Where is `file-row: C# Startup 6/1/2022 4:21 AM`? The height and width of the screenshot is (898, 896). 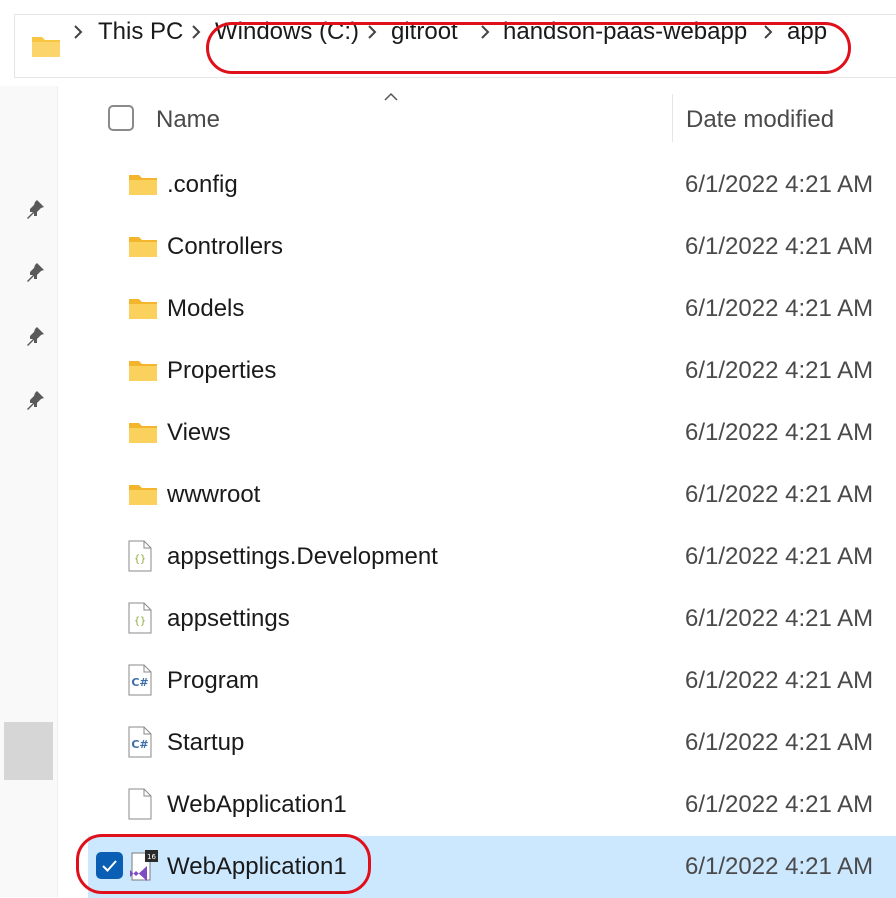 file-row: C# Startup 6/1/2022 4:21 AM is located at coordinates (492, 743).